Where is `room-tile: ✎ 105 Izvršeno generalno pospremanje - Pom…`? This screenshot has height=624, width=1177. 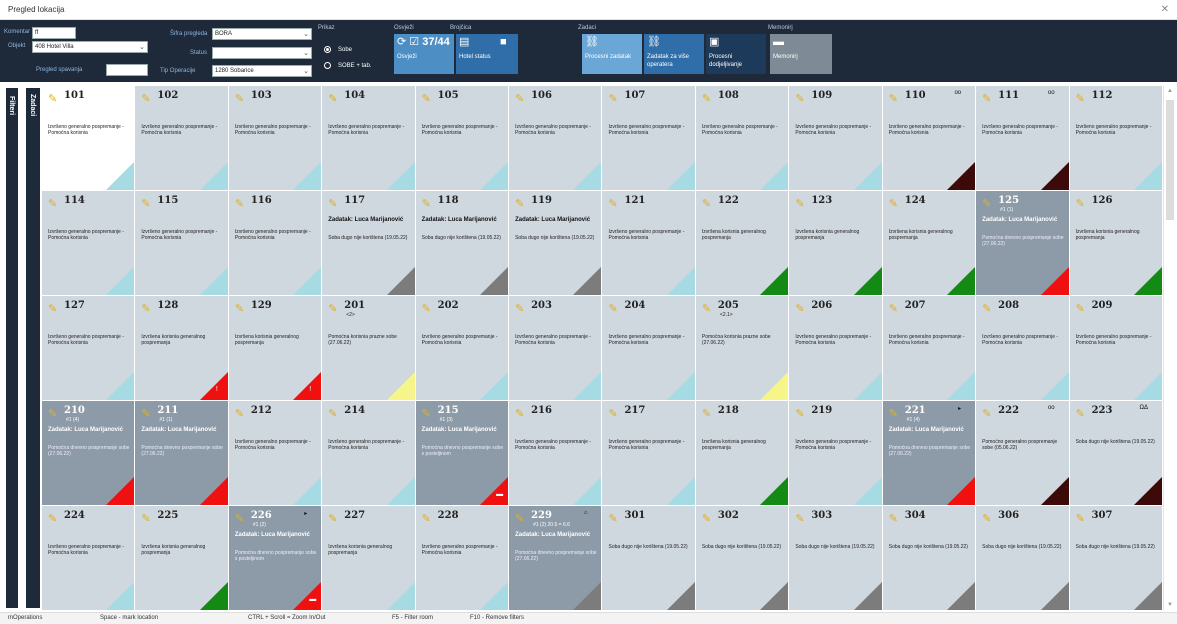 room-tile: ✎ 105 Izvršeno generalno pospremanje - Pom… is located at coordinates (462, 138).